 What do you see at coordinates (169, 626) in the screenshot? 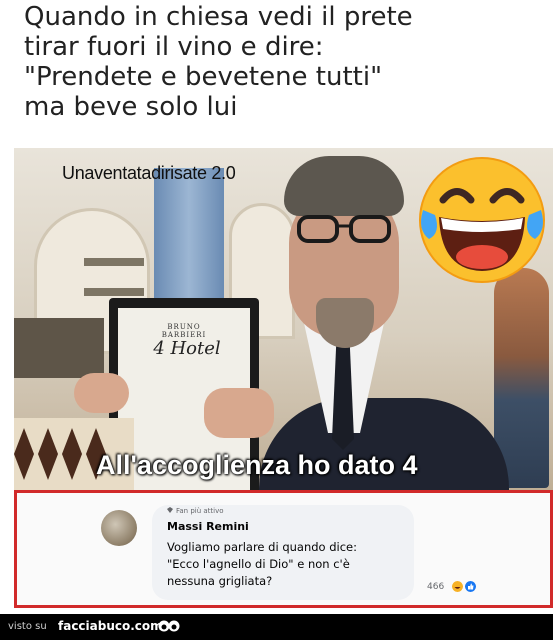
I see `facciabuco-logo-icon` at bounding box center [169, 626].